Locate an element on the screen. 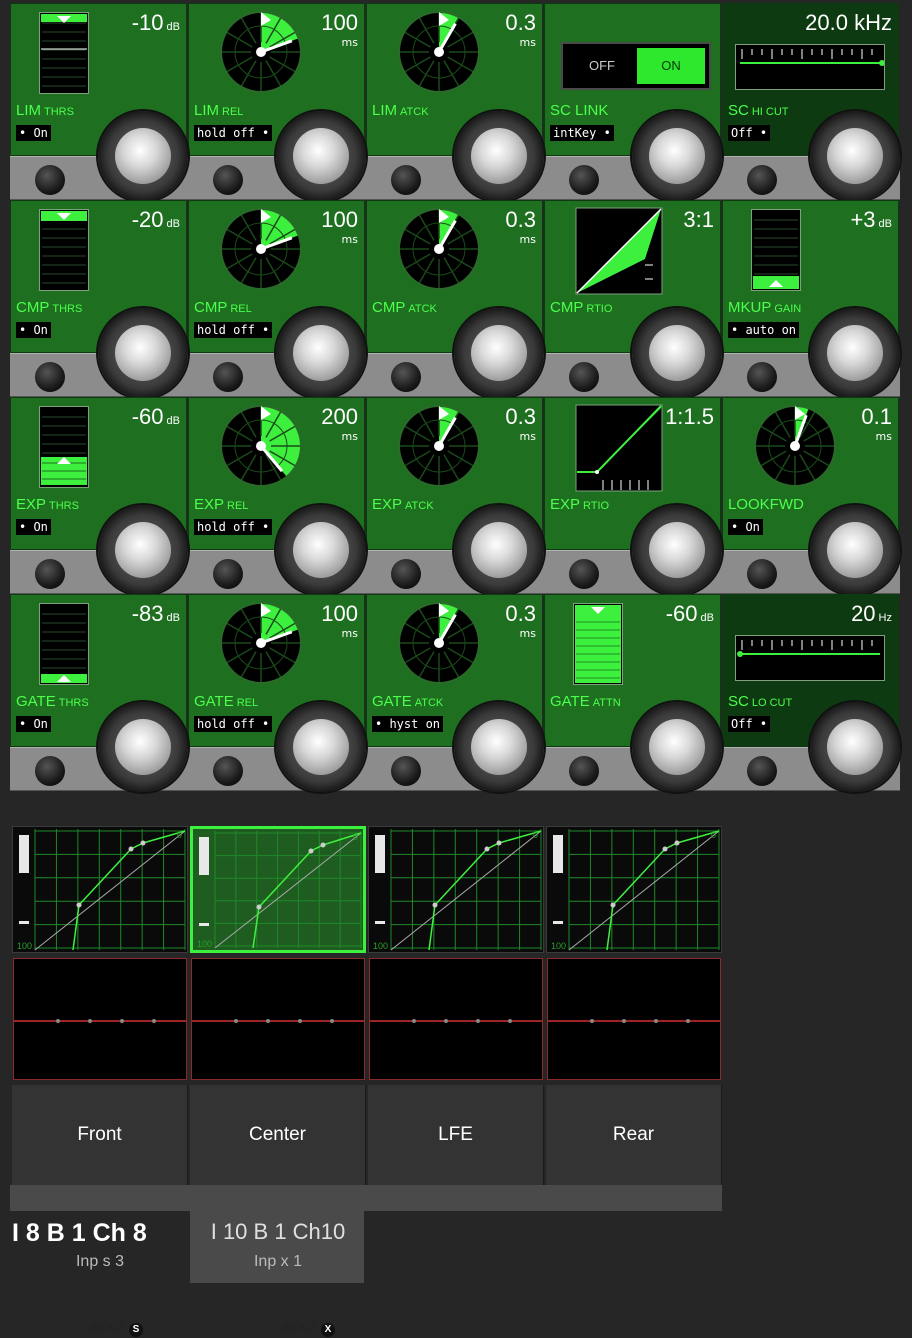  gate-atck-status: • hyst on is located at coordinates (408, 724).